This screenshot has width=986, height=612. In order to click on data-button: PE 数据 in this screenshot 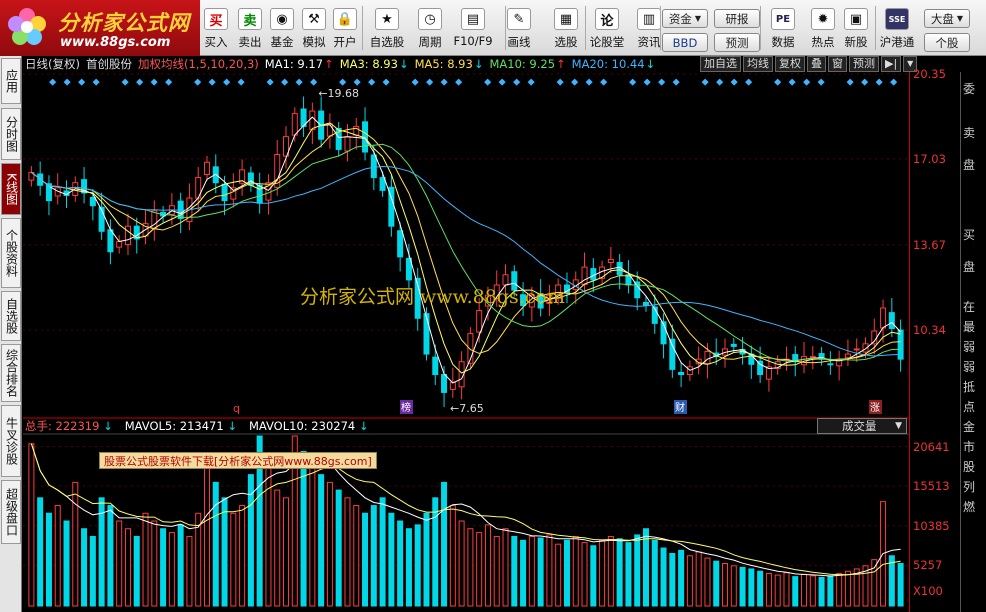, I will do `click(783, 28)`.